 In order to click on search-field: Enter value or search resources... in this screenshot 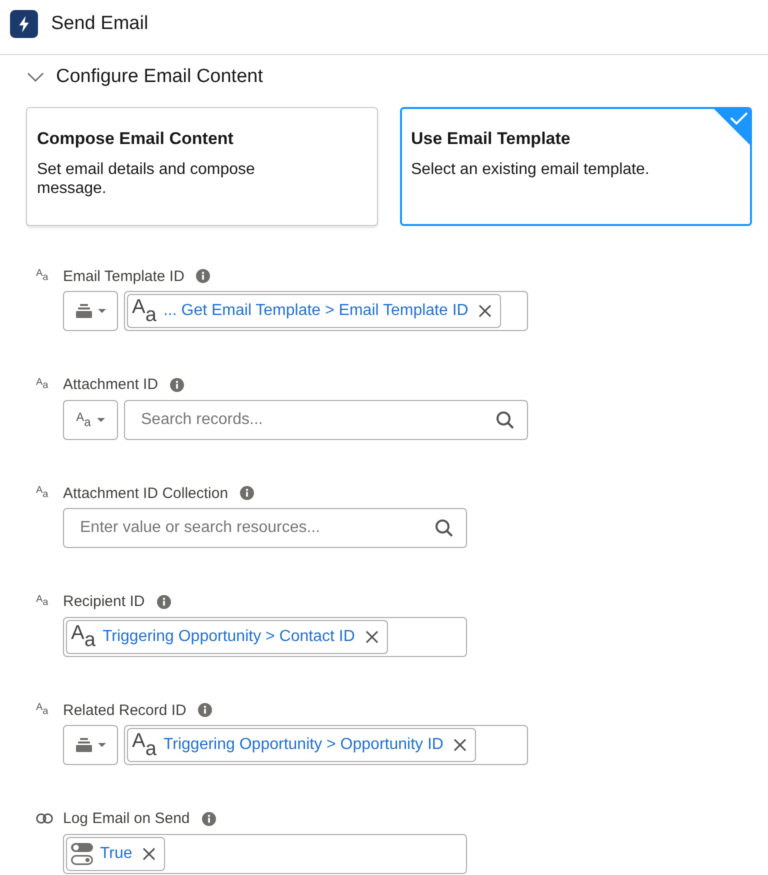, I will do `click(265, 528)`.